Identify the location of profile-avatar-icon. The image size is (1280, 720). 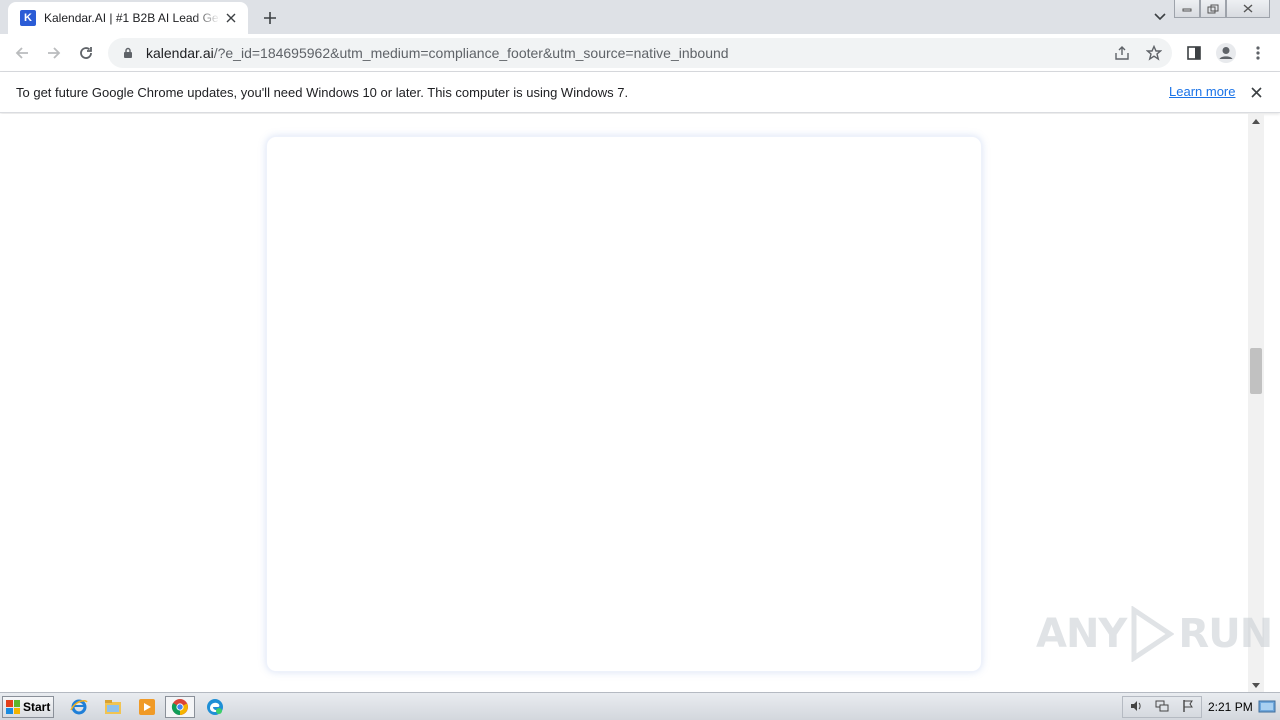
(1226, 53).